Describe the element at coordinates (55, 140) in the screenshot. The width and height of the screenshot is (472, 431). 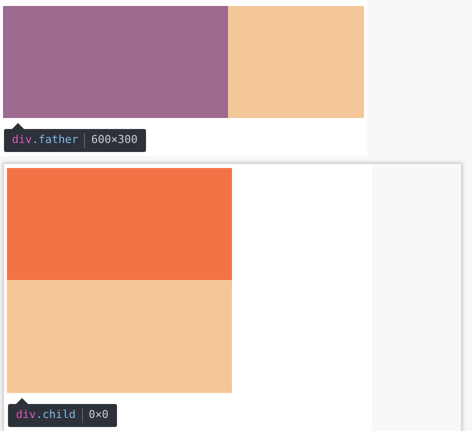
I see `class-name: .father` at that location.